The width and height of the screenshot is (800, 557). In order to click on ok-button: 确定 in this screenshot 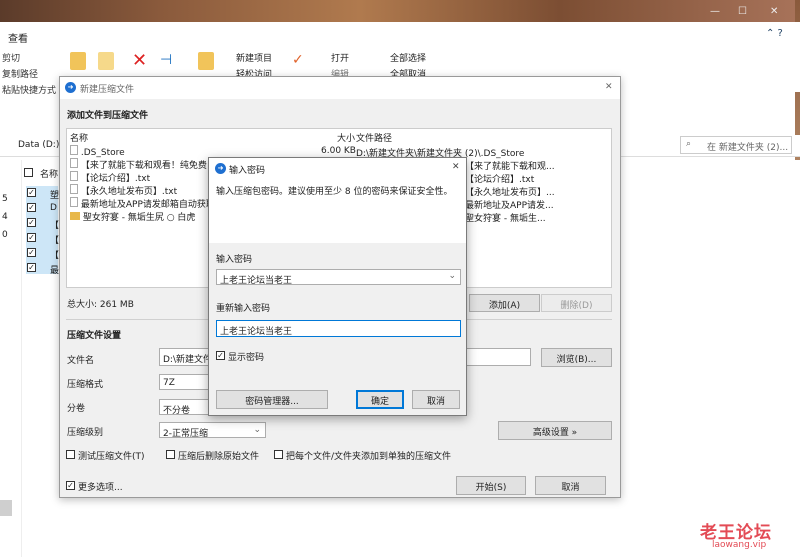, I will do `click(380, 399)`.